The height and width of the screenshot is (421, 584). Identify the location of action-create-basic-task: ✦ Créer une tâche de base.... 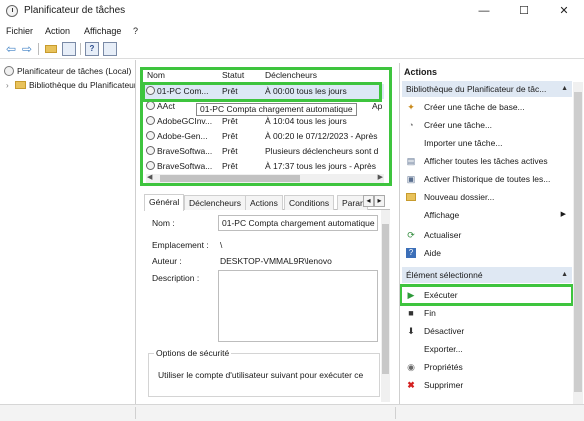
(488, 107).